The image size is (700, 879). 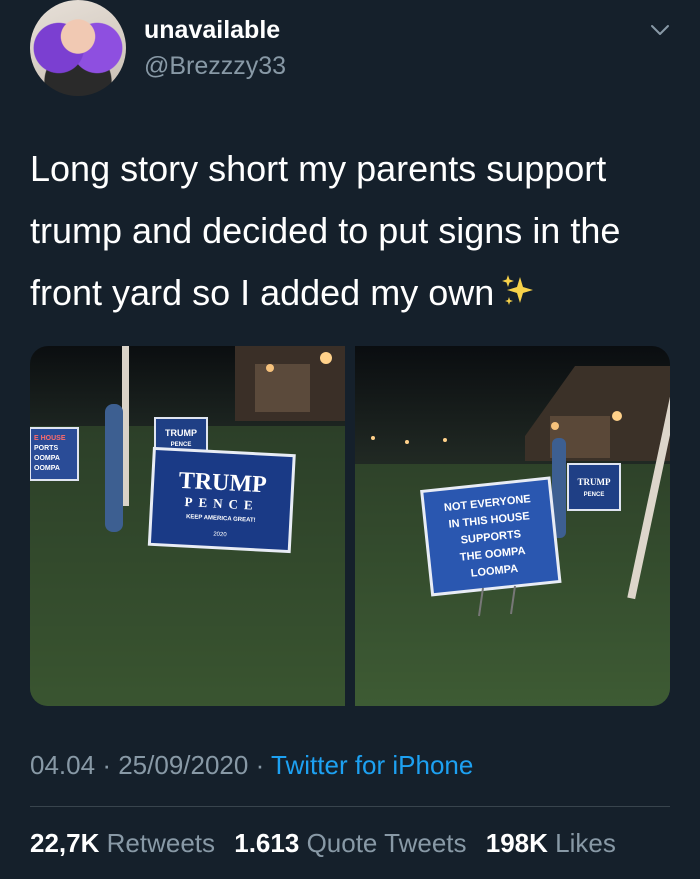 What do you see at coordinates (267, 843) in the screenshot?
I see `quote-tweets-count: 1.613` at bounding box center [267, 843].